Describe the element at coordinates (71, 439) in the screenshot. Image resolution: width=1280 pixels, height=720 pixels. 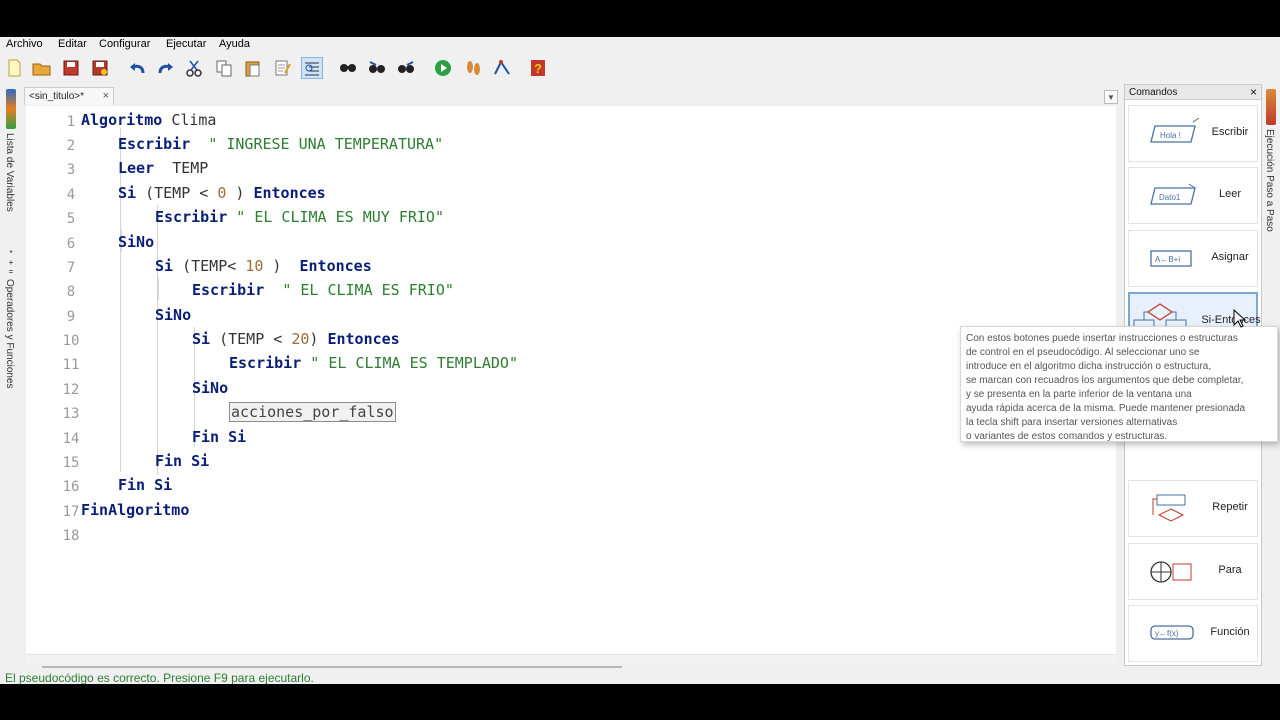
I see `line-number: 14` at that location.